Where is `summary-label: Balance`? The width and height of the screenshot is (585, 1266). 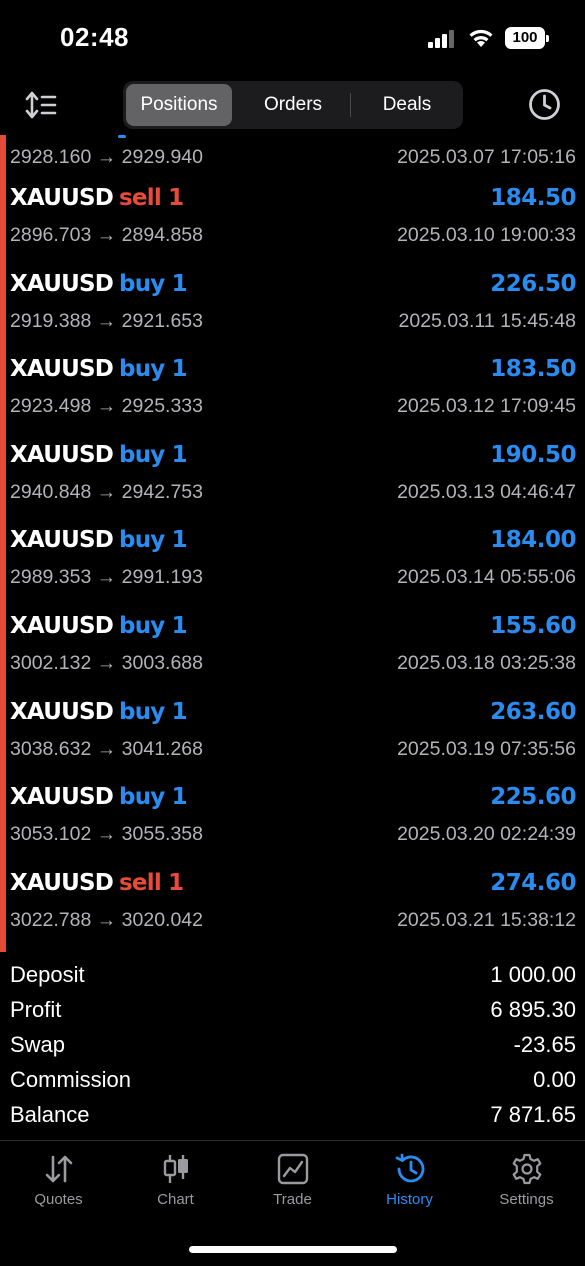
summary-label: Balance is located at coordinates (50, 1114).